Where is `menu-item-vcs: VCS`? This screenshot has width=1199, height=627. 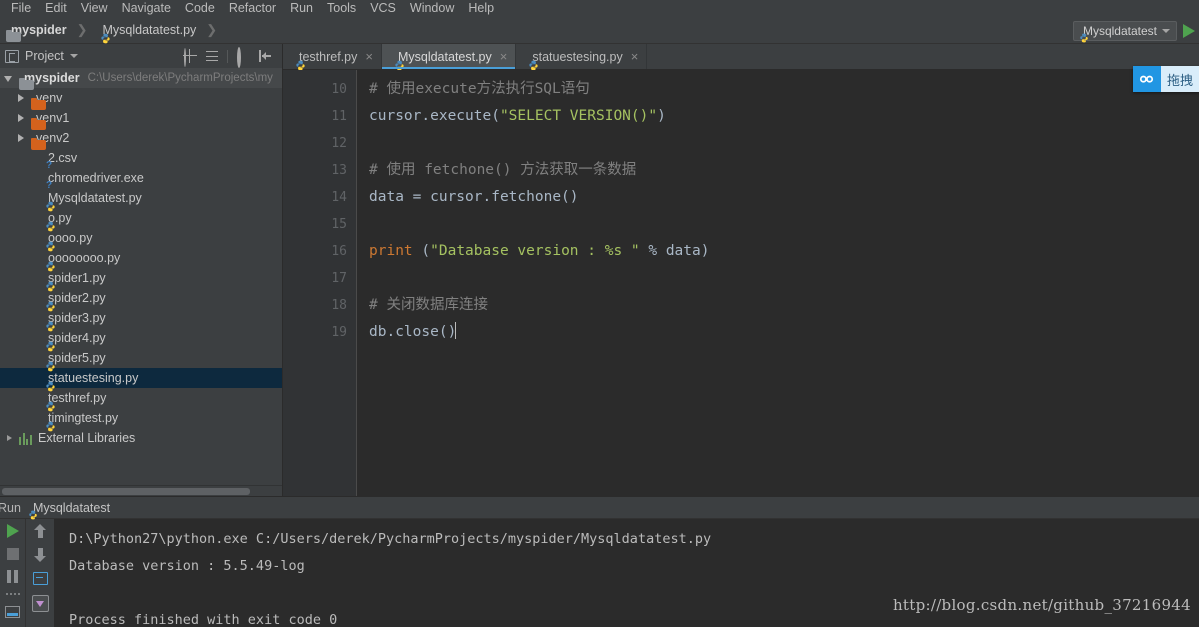
menu-item-vcs: VCS is located at coordinates (383, 8).